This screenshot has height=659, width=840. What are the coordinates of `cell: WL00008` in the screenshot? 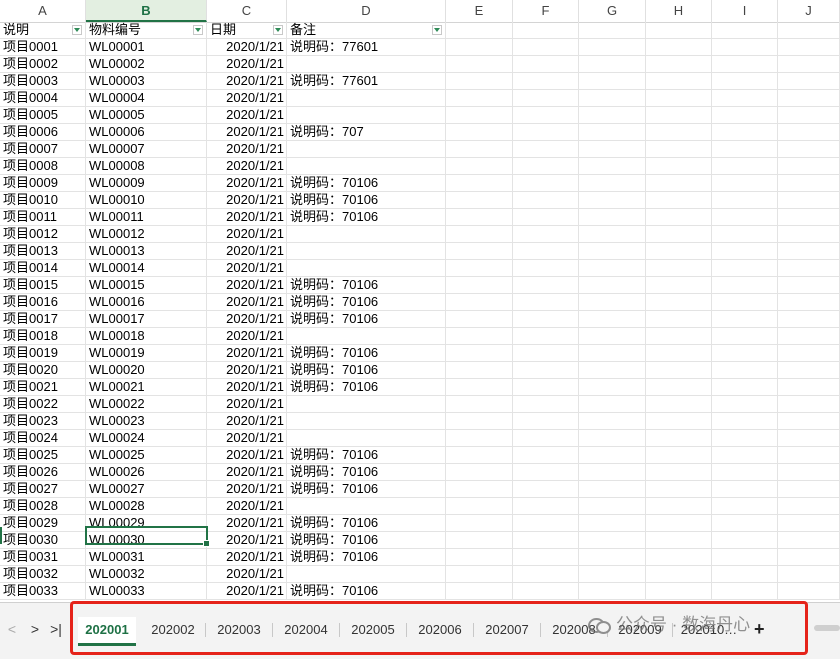 It's located at (146, 166).